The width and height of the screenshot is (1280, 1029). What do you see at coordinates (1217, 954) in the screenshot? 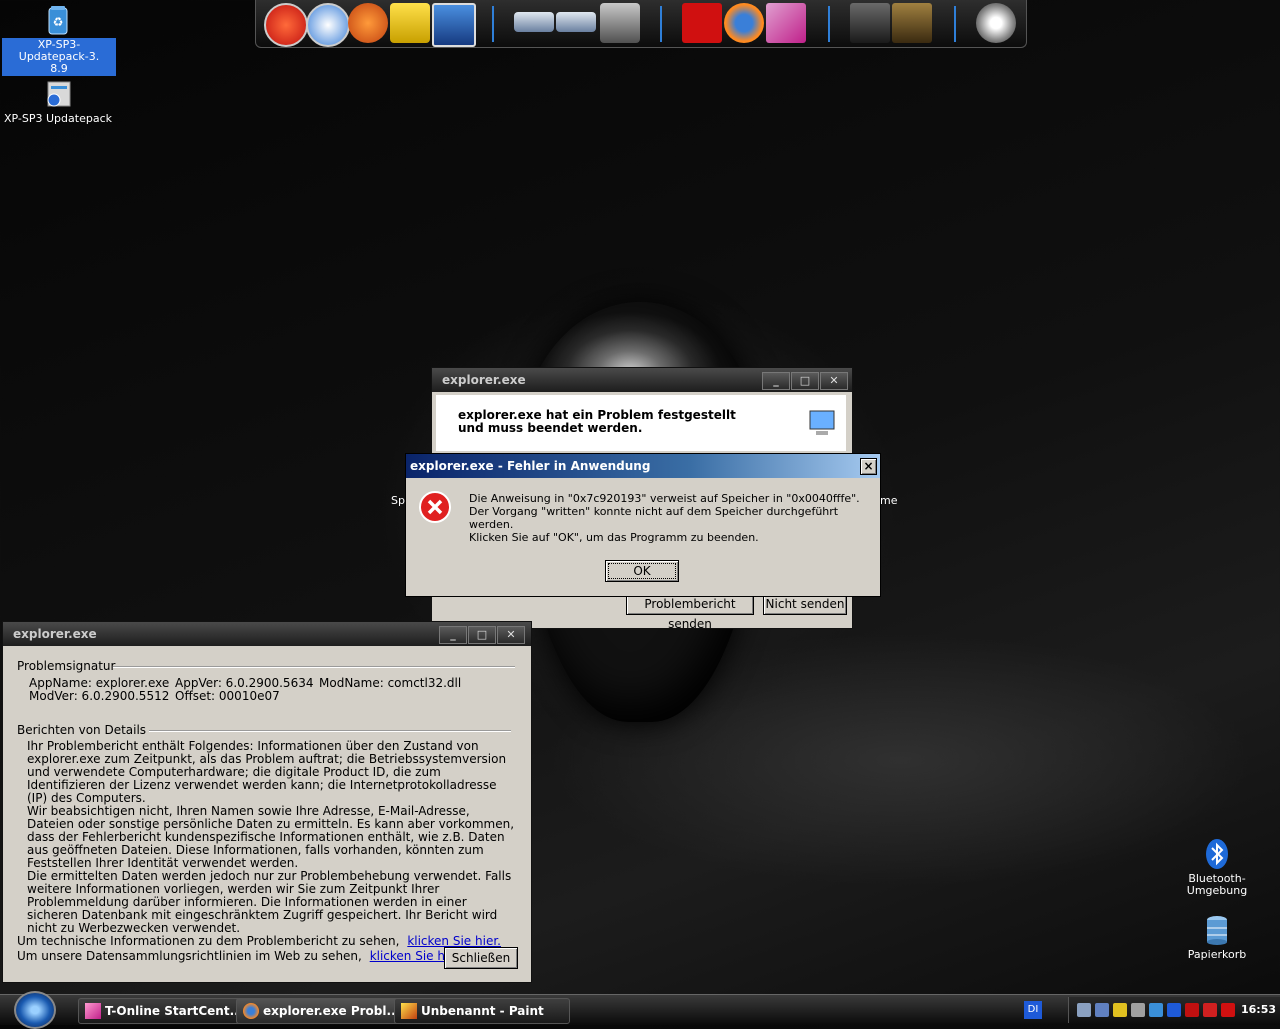
I see `desktop-icon-label: Papierkorb` at bounding box center [1217, 954].